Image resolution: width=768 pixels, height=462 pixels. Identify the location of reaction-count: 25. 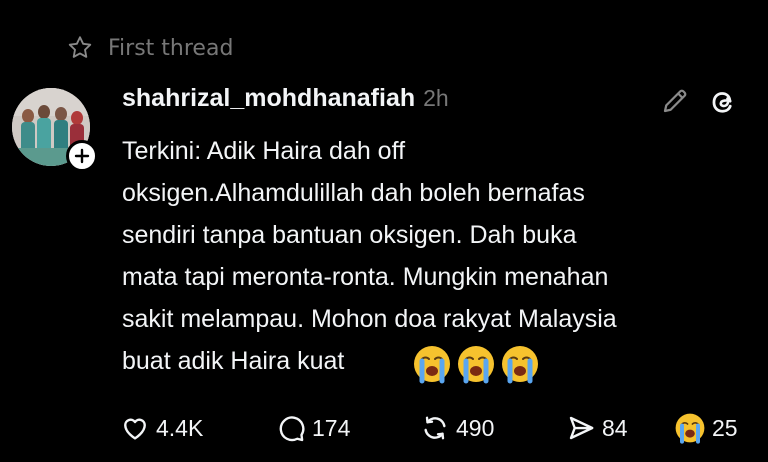
(725, 427).